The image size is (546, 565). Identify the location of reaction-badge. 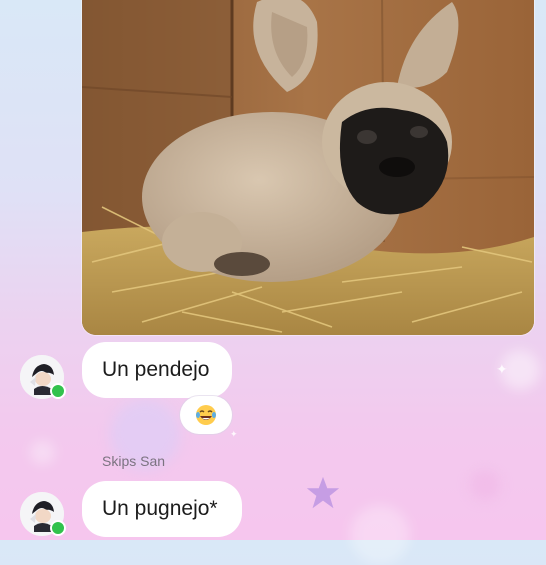
(206, 415).